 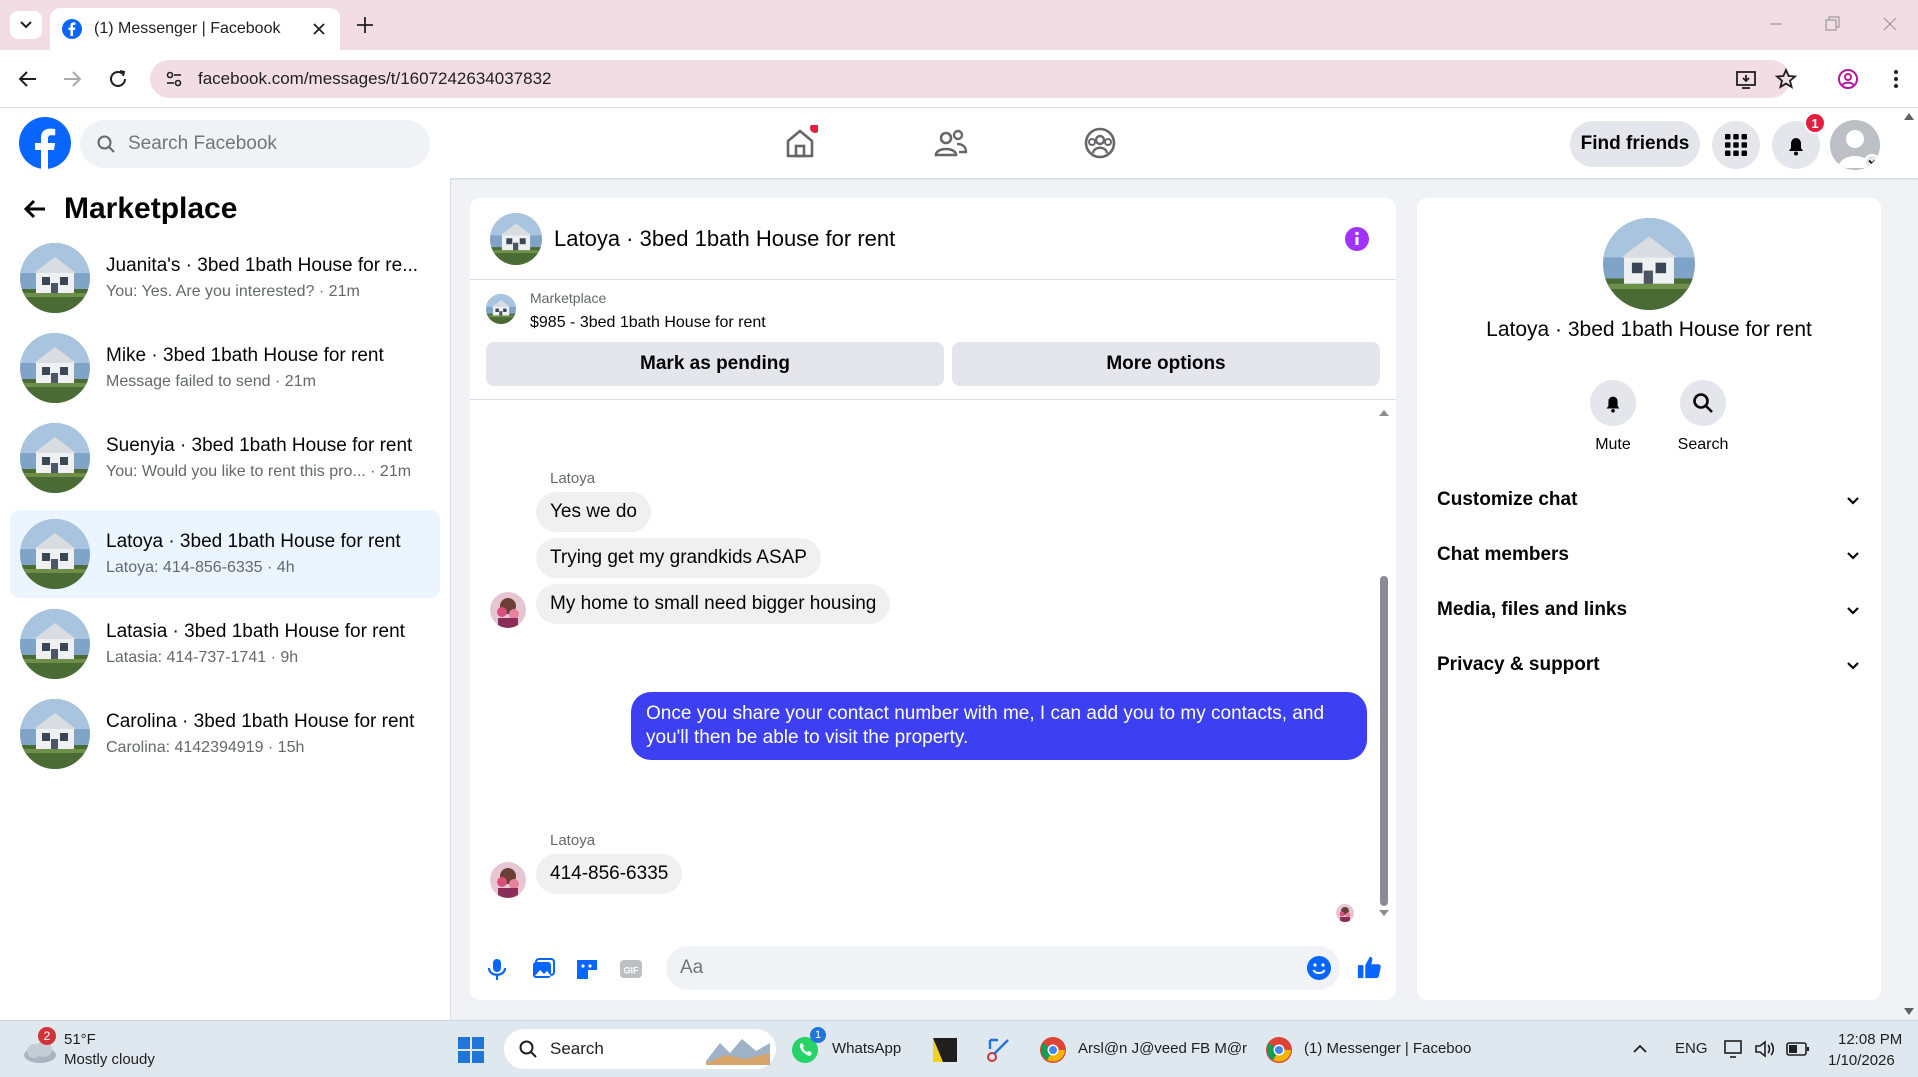 I want to click on chrome-window-label: (1) Messenger | Faceboo, so click(x=1387, y=1048).